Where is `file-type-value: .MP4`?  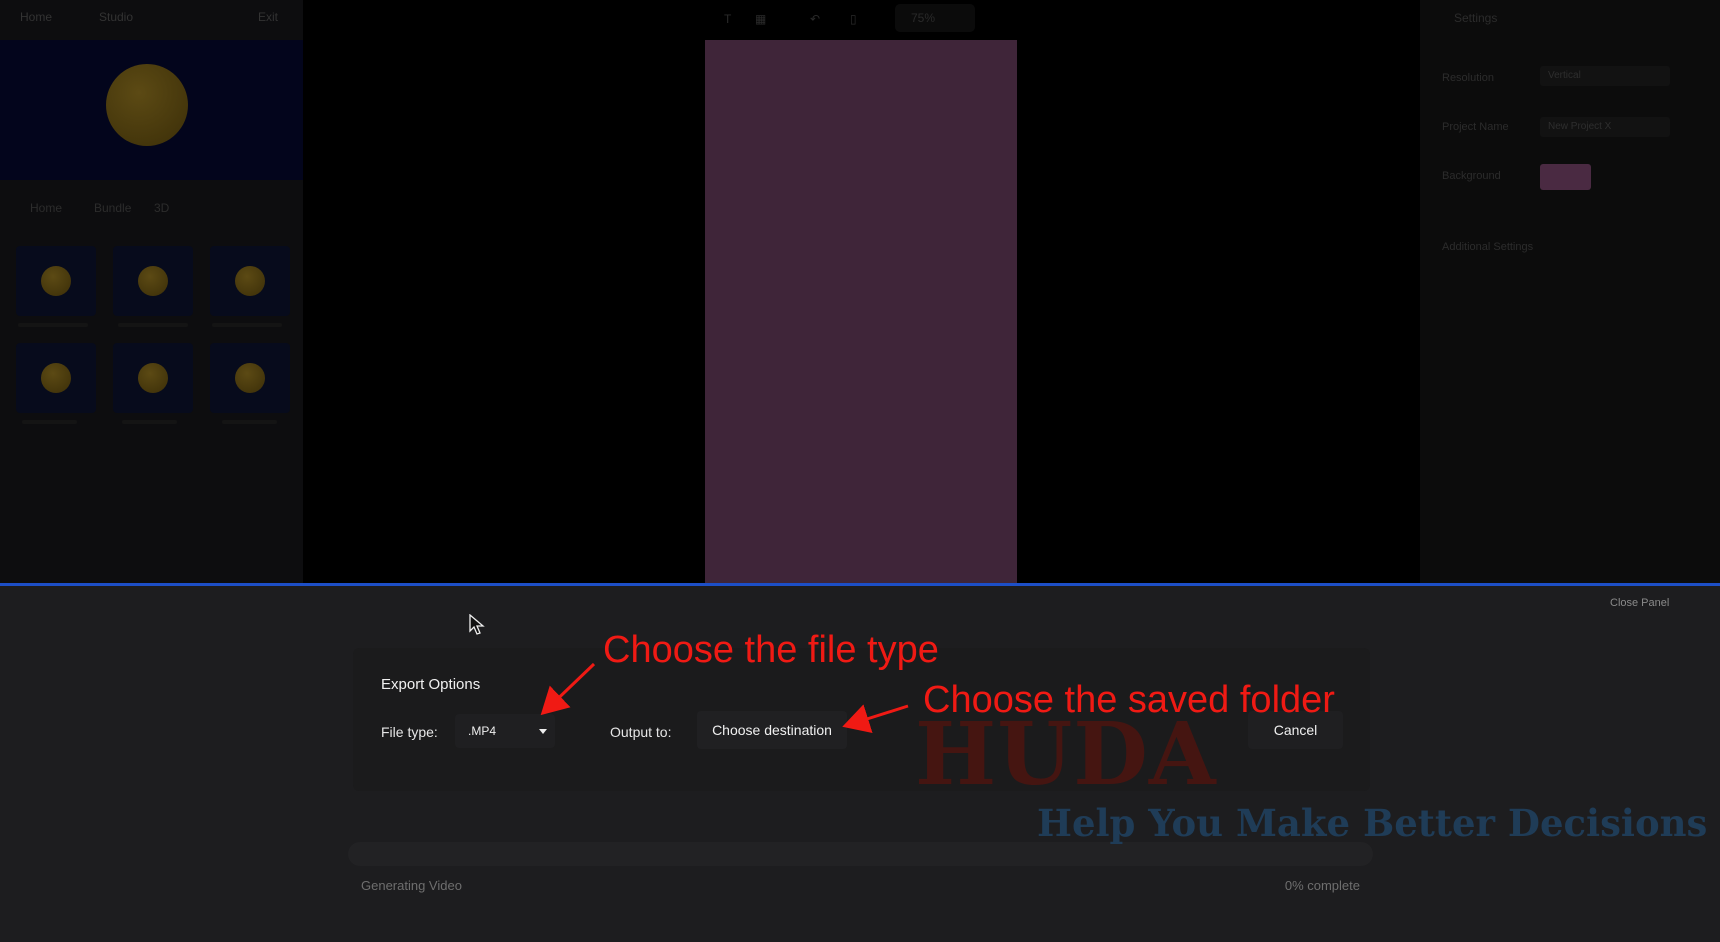
file-type-value: .MP4 is located at coordinates (482, 731).